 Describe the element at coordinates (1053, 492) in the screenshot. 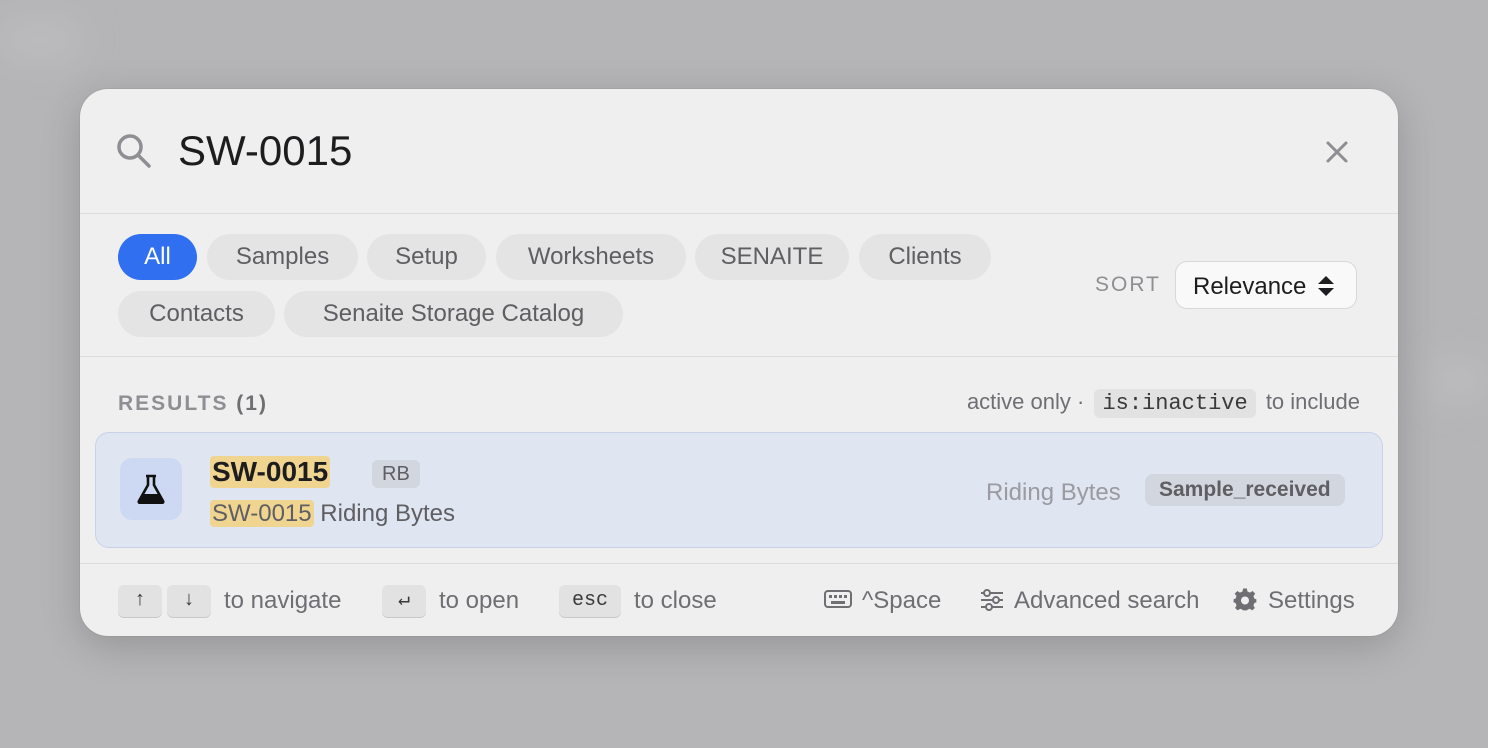

I see `result-client: Riding Bytes` at that location.